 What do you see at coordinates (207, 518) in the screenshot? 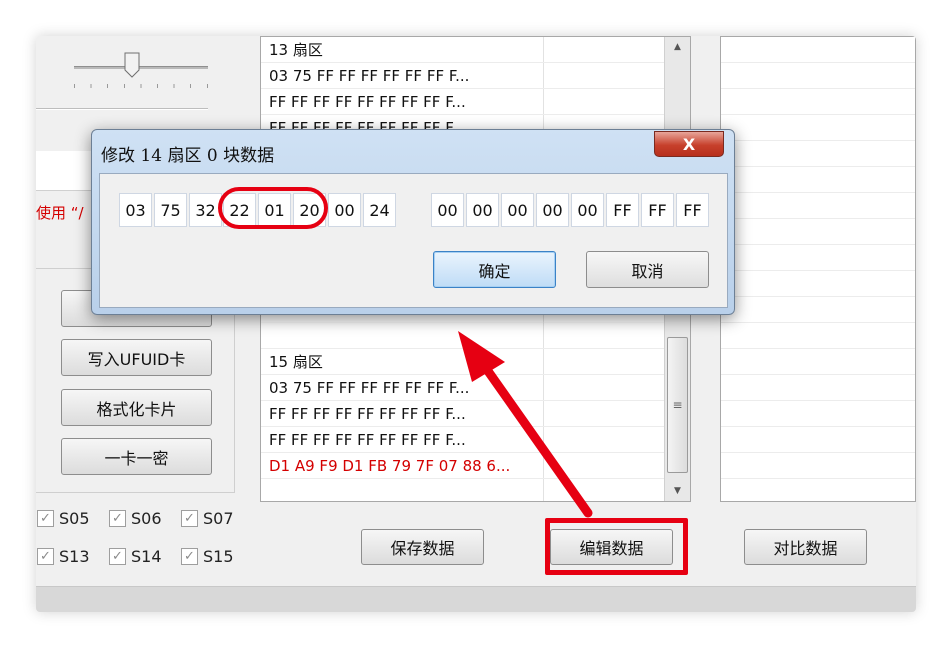
I see `checkbox-s07: ✓ S07` at bounding box center [207, 518].